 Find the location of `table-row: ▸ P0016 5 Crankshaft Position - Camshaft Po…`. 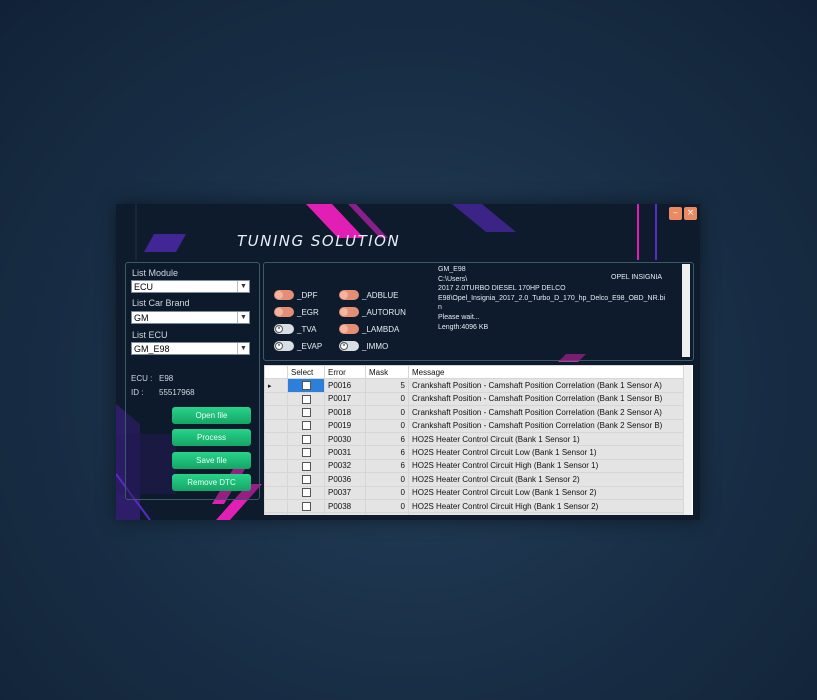

table-row: ▸ P0016 5 Crankshaft Position - Camshaft Po… is located at coordinates (474, 385).